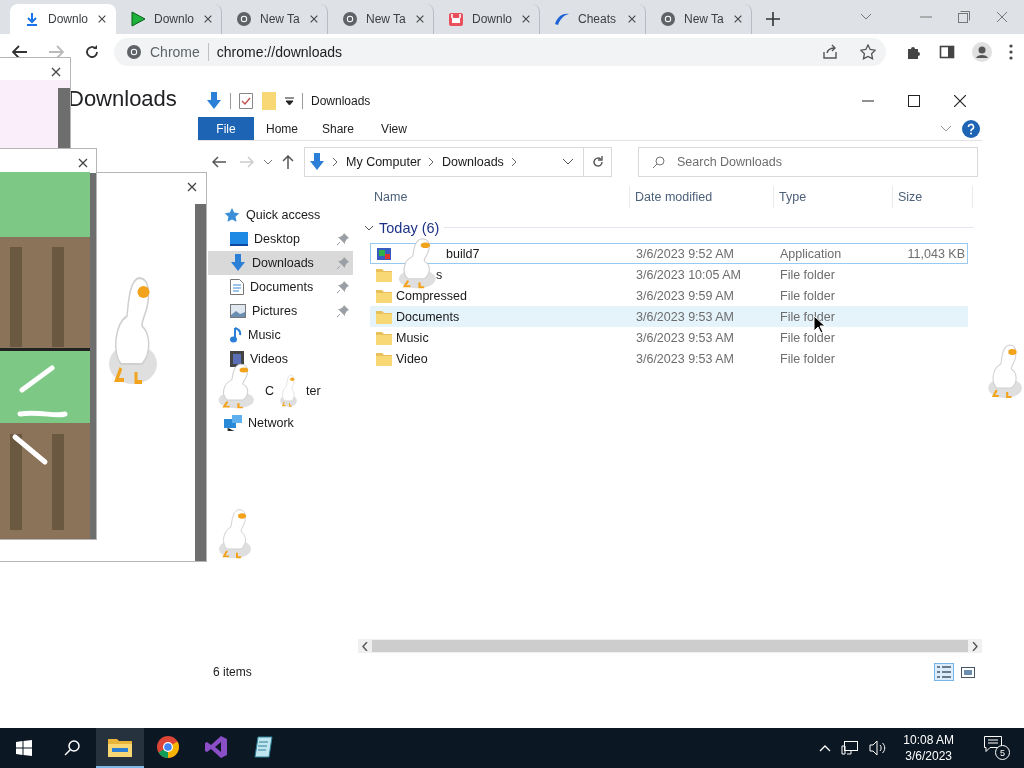 The image size is (1024, 768). I want to click on nav-item: Downloads, so click(280, 263).